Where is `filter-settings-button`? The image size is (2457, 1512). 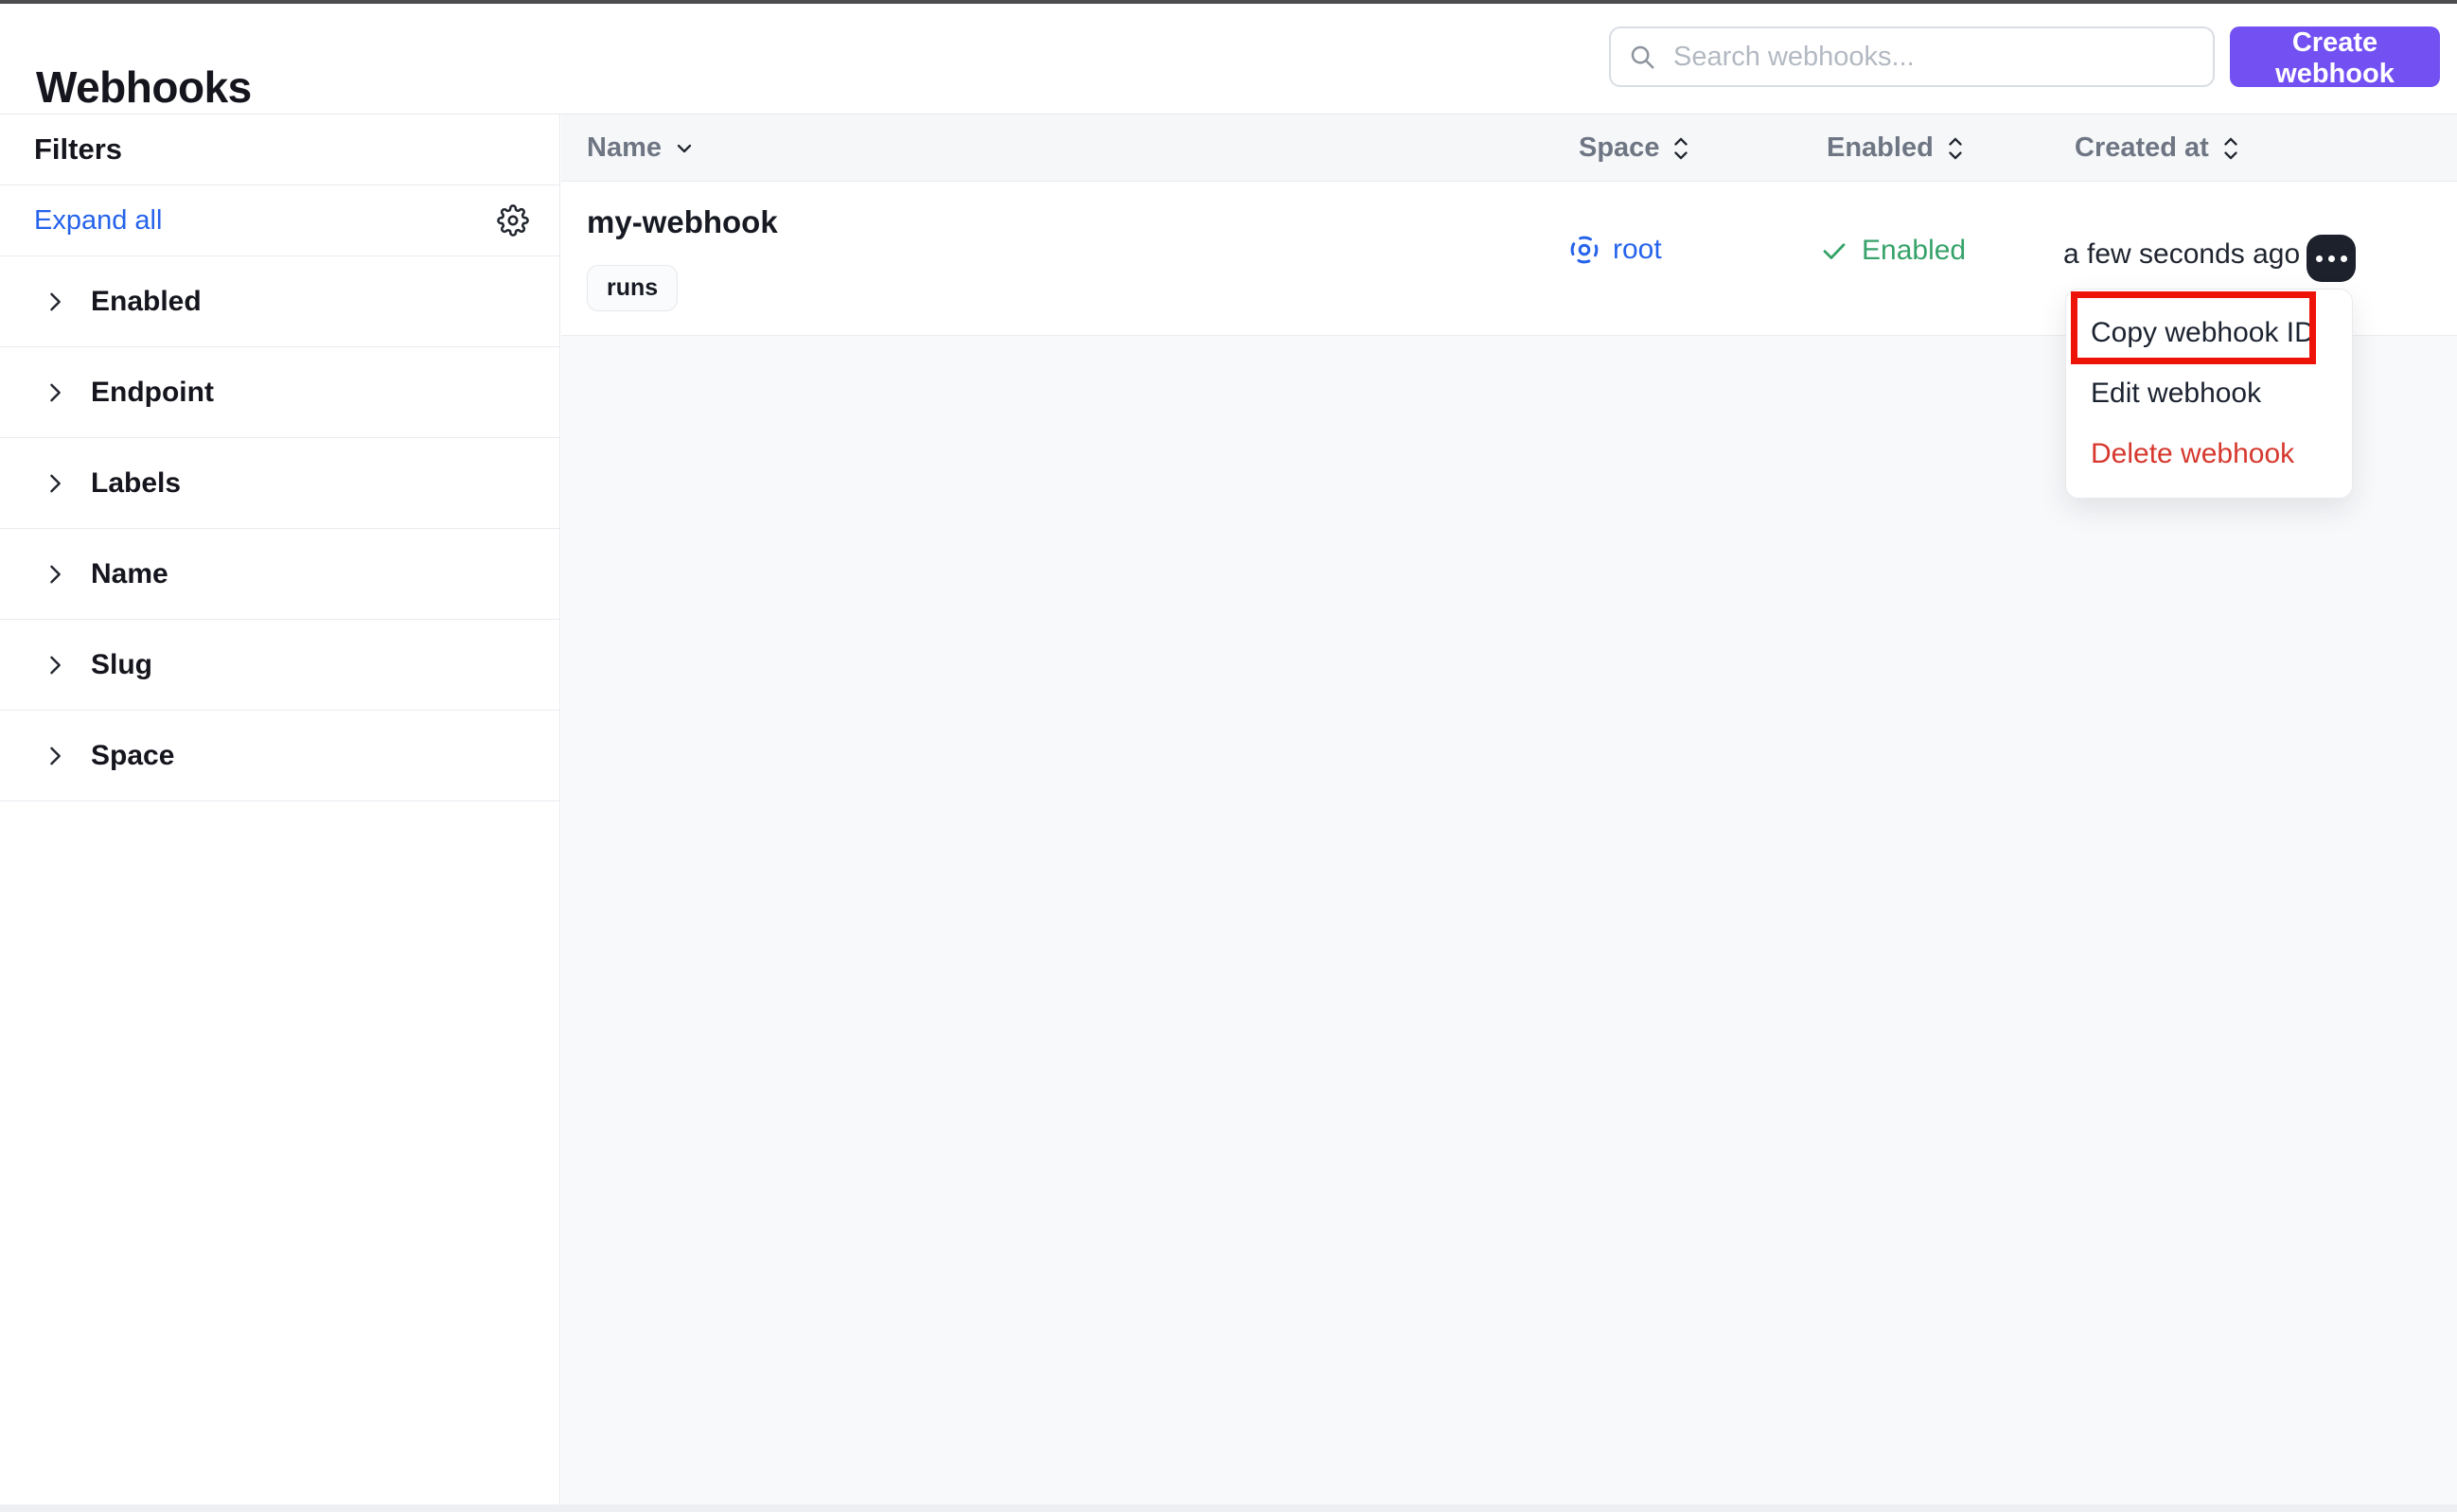
filter-settings-button is located at coordinates (513, 220).